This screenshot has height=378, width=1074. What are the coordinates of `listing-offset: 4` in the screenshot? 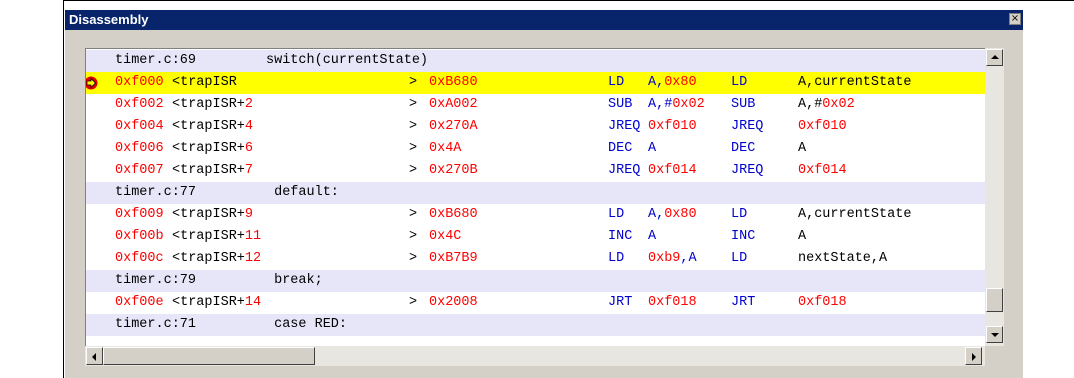 It's located at (248, 126).